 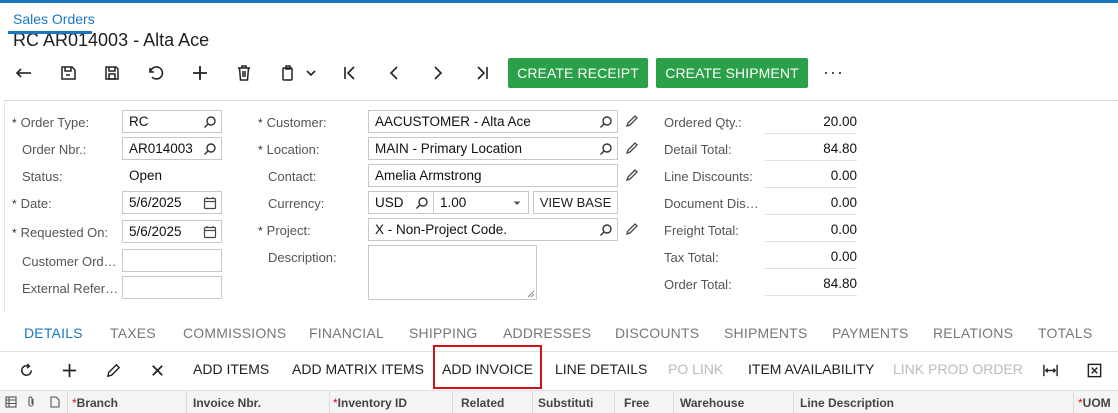 What do you see at coordinates (1050, 370) in the screenshot?
I see `fit-columns-icon` at bounding box center [1050, 370].